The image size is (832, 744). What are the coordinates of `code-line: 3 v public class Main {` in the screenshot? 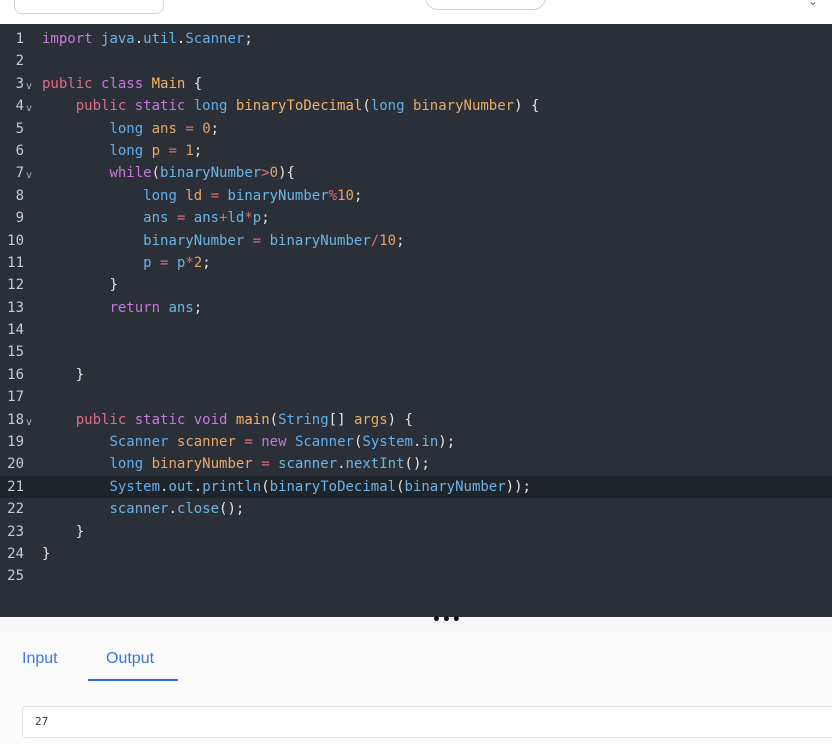 It's located at (416, 84).